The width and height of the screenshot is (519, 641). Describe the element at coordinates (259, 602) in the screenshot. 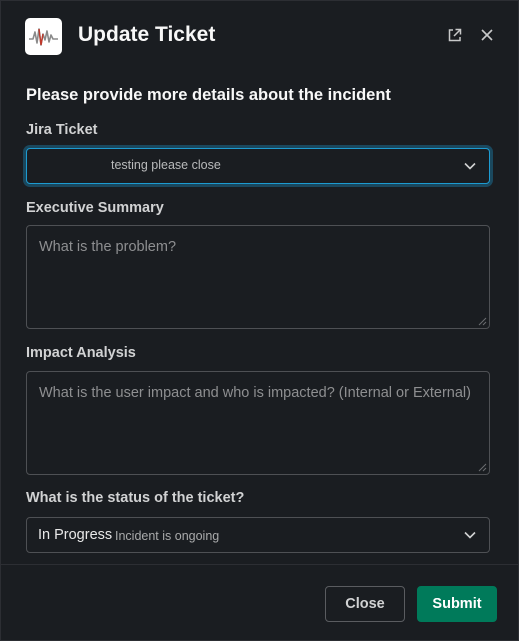

I see `modal-footer: Close Submit` at that location.